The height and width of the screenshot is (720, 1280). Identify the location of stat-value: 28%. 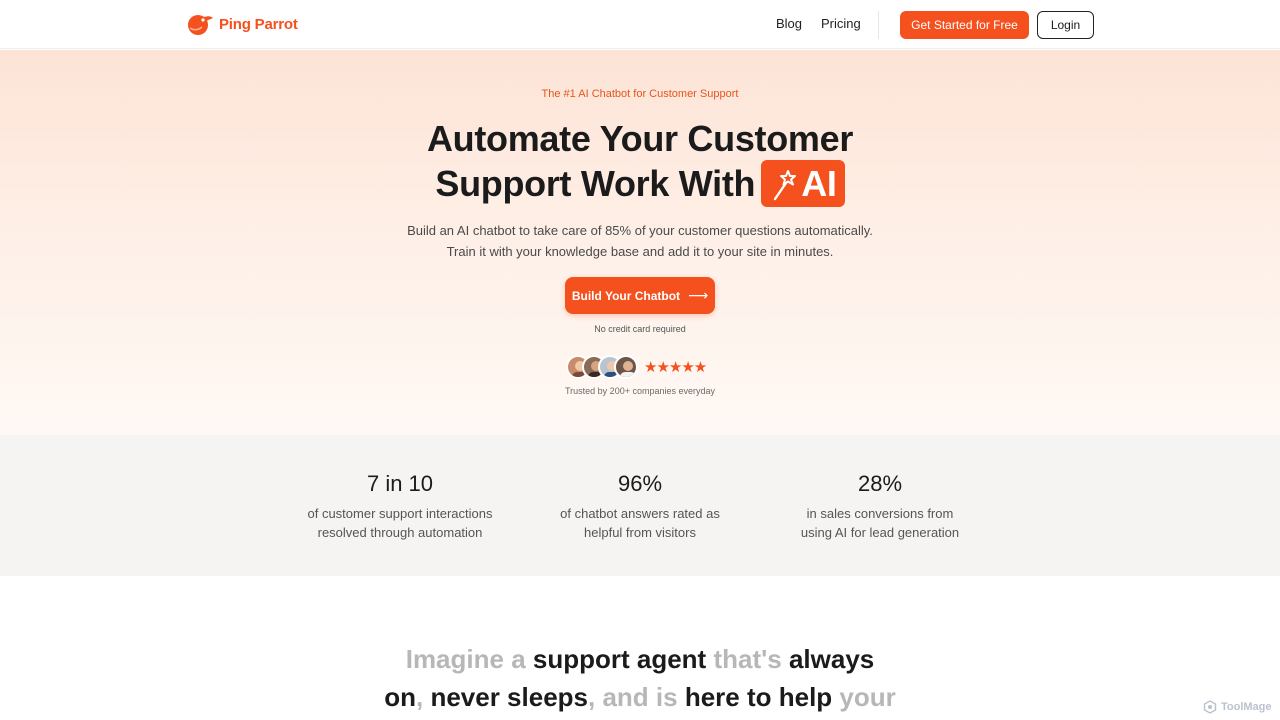
(880, 483).